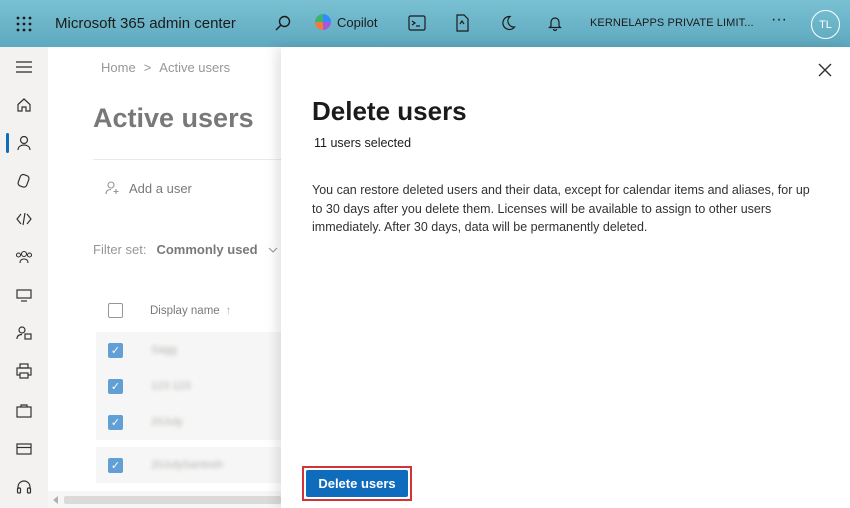  I want to click on user-icon, so click(24, 143).